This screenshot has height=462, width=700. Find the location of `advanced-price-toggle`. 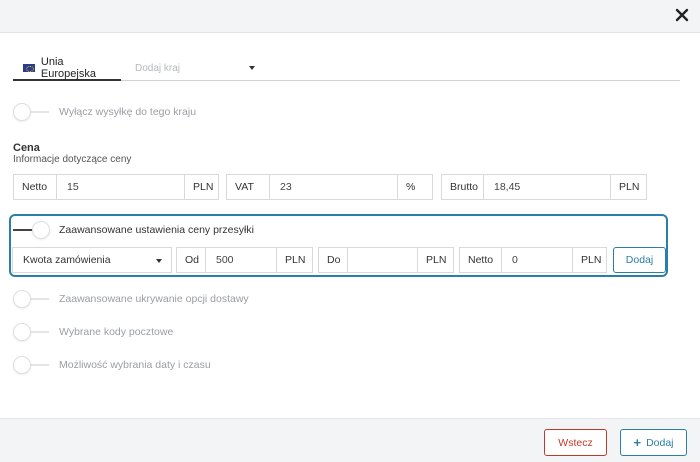

advanced-price-toggle is located at coordinates (31, 230).